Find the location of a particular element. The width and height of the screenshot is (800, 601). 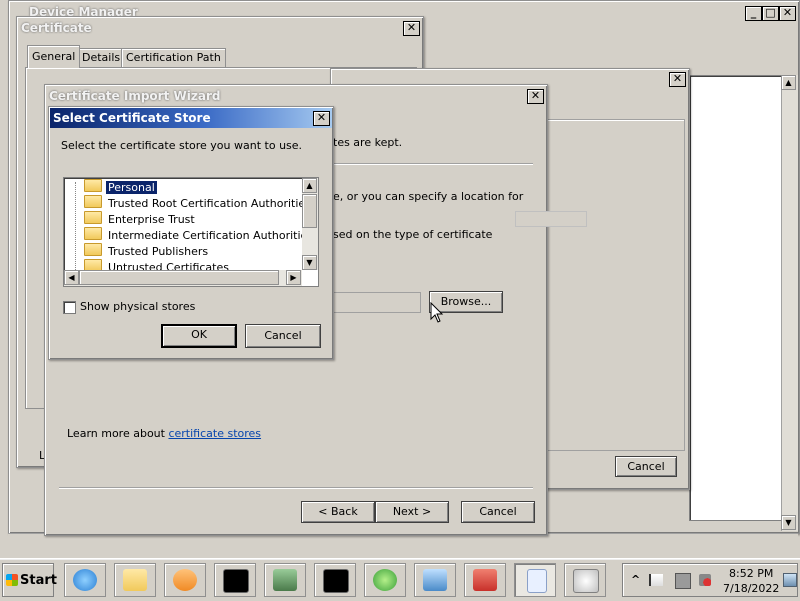

system-tray: ^ 8:52 PM 7/18/2022 is located at coordinates (710, 580).